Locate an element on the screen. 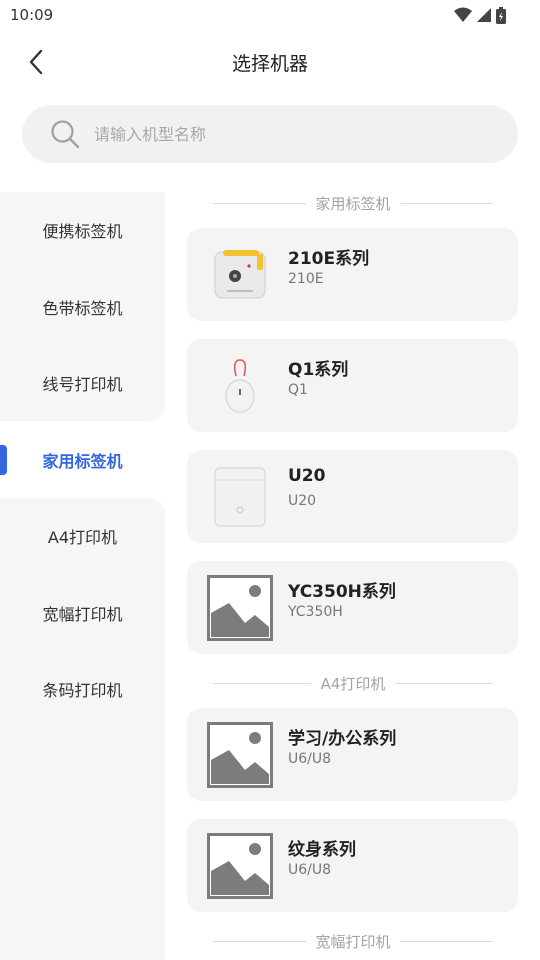  sidebar-bg-bottom is located at coordinates (82, 729).